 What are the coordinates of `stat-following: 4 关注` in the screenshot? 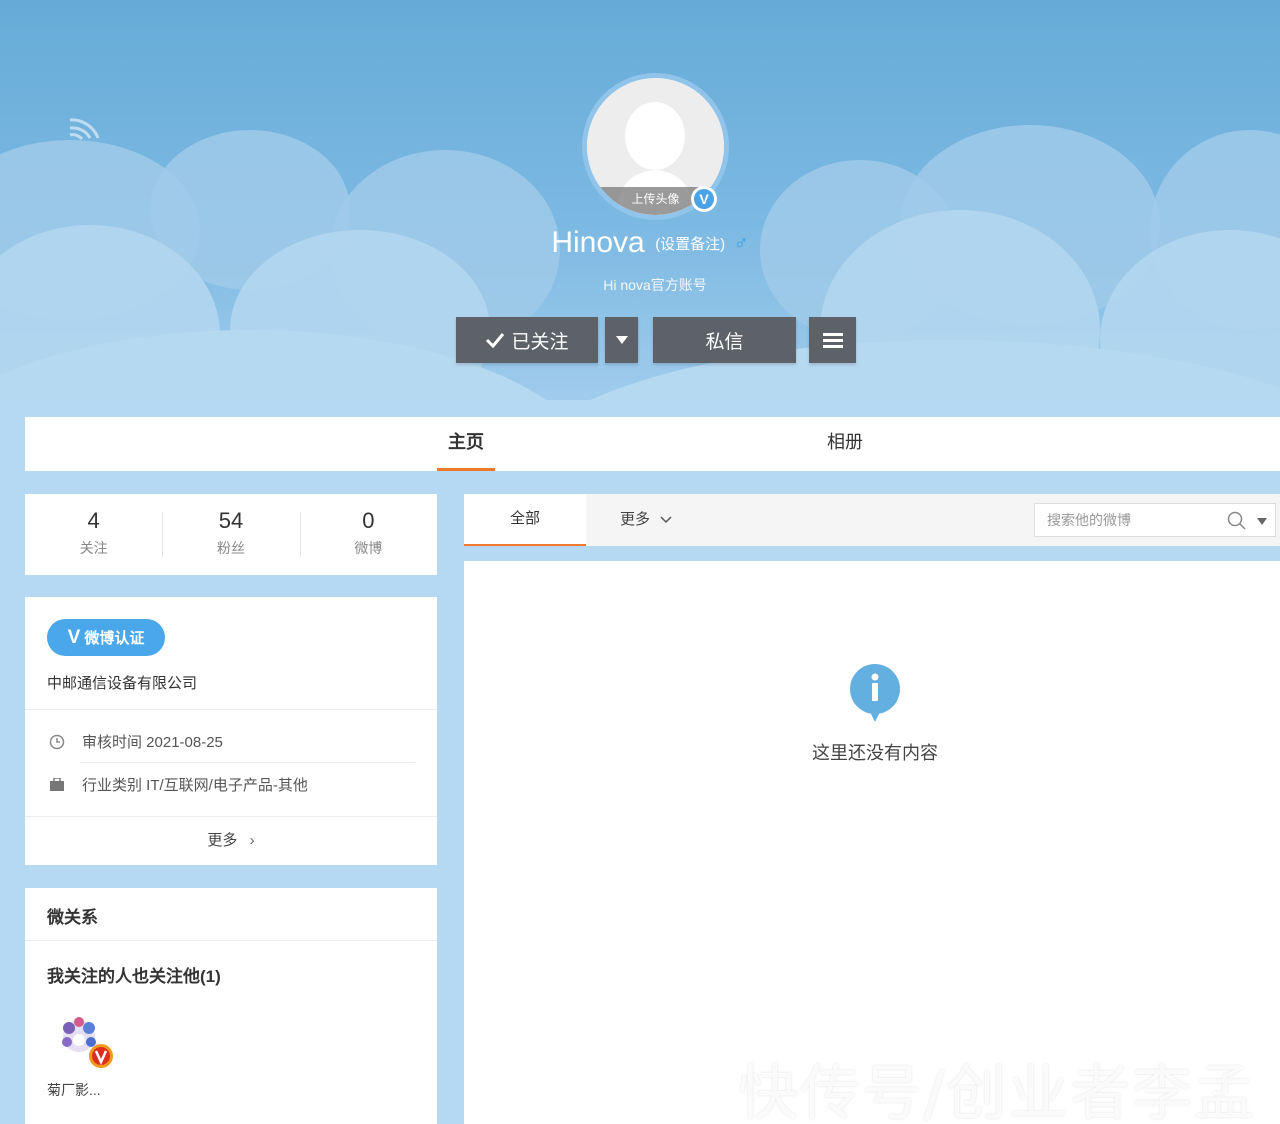 It's located at (93, 534).